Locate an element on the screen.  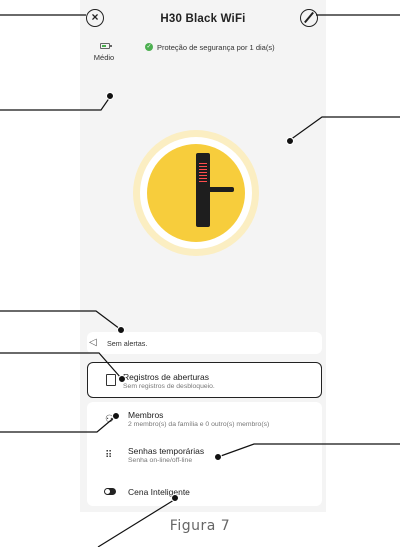
alerts-bar: ◁ Sem alertas. is located at coordinates (204, 343).